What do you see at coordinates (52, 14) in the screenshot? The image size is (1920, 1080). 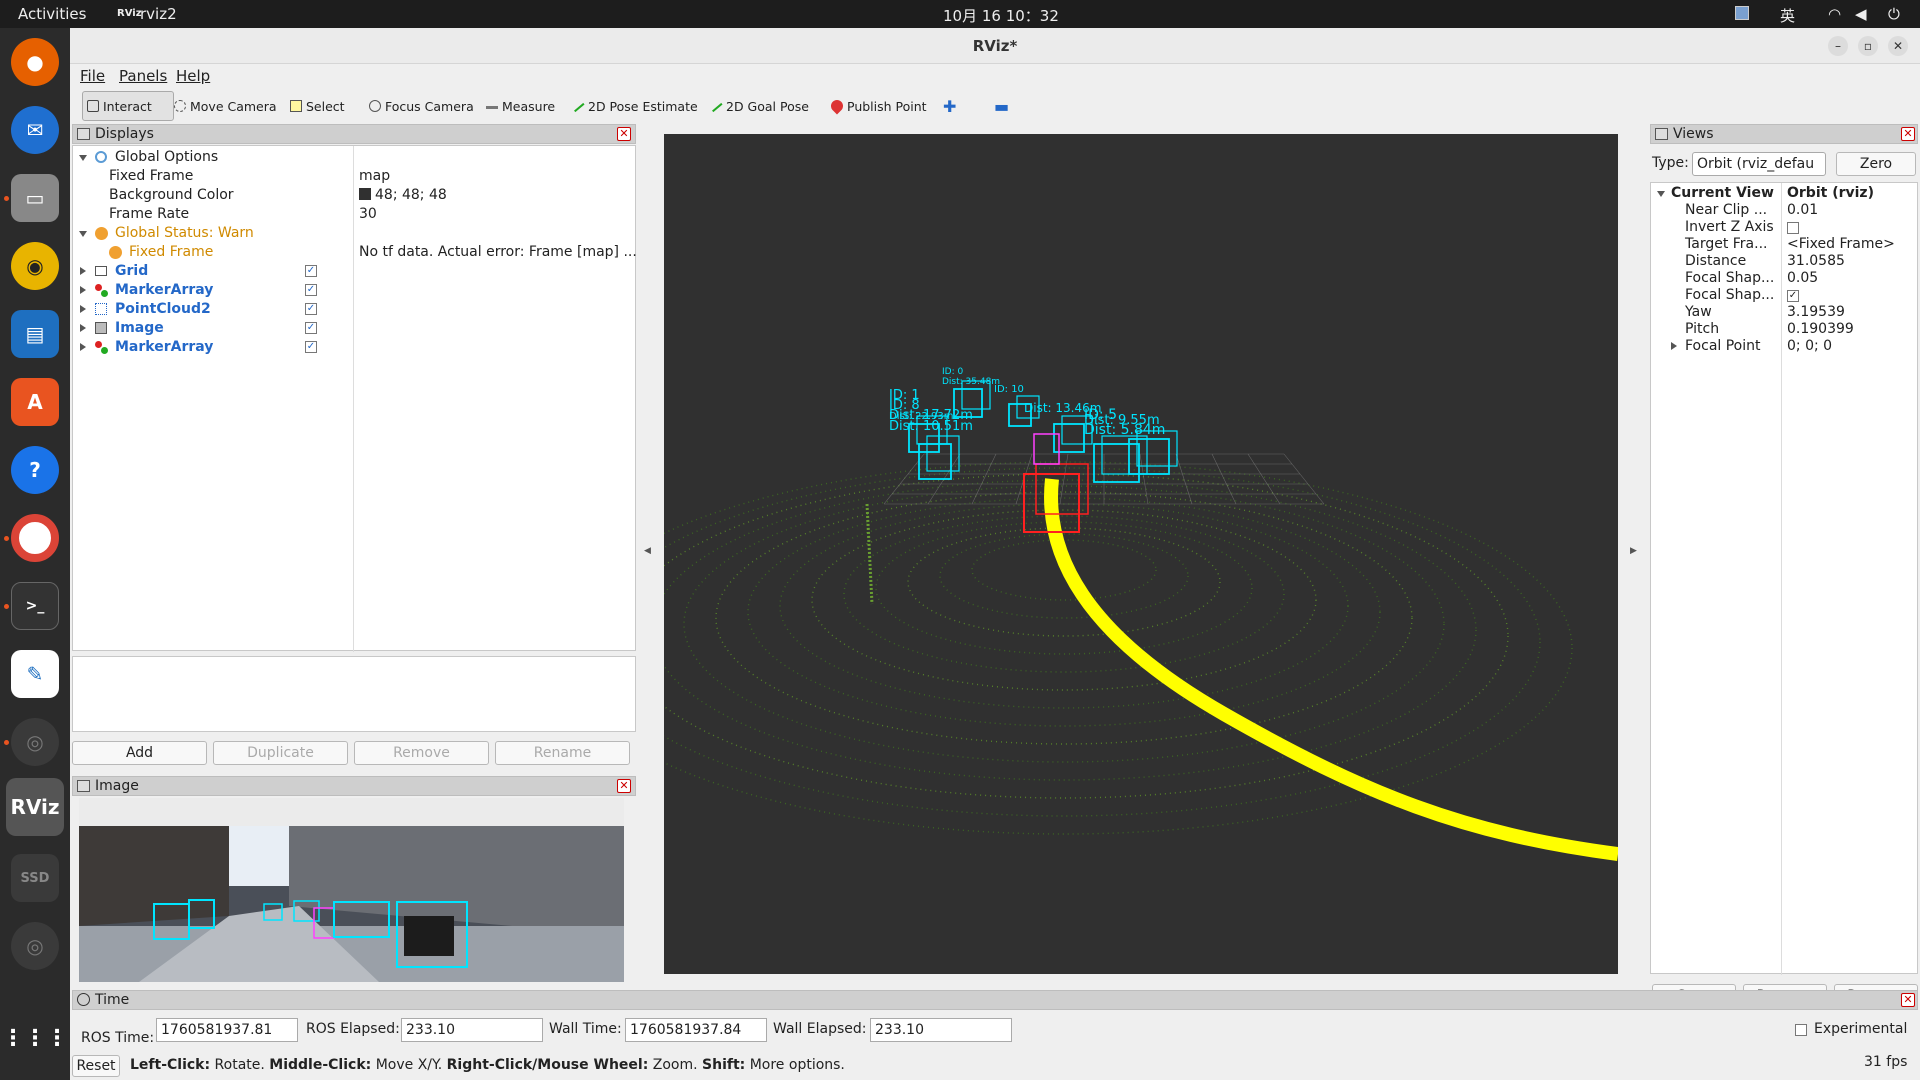 I see `activities-button: Activities` at bounding box center [52, 14].